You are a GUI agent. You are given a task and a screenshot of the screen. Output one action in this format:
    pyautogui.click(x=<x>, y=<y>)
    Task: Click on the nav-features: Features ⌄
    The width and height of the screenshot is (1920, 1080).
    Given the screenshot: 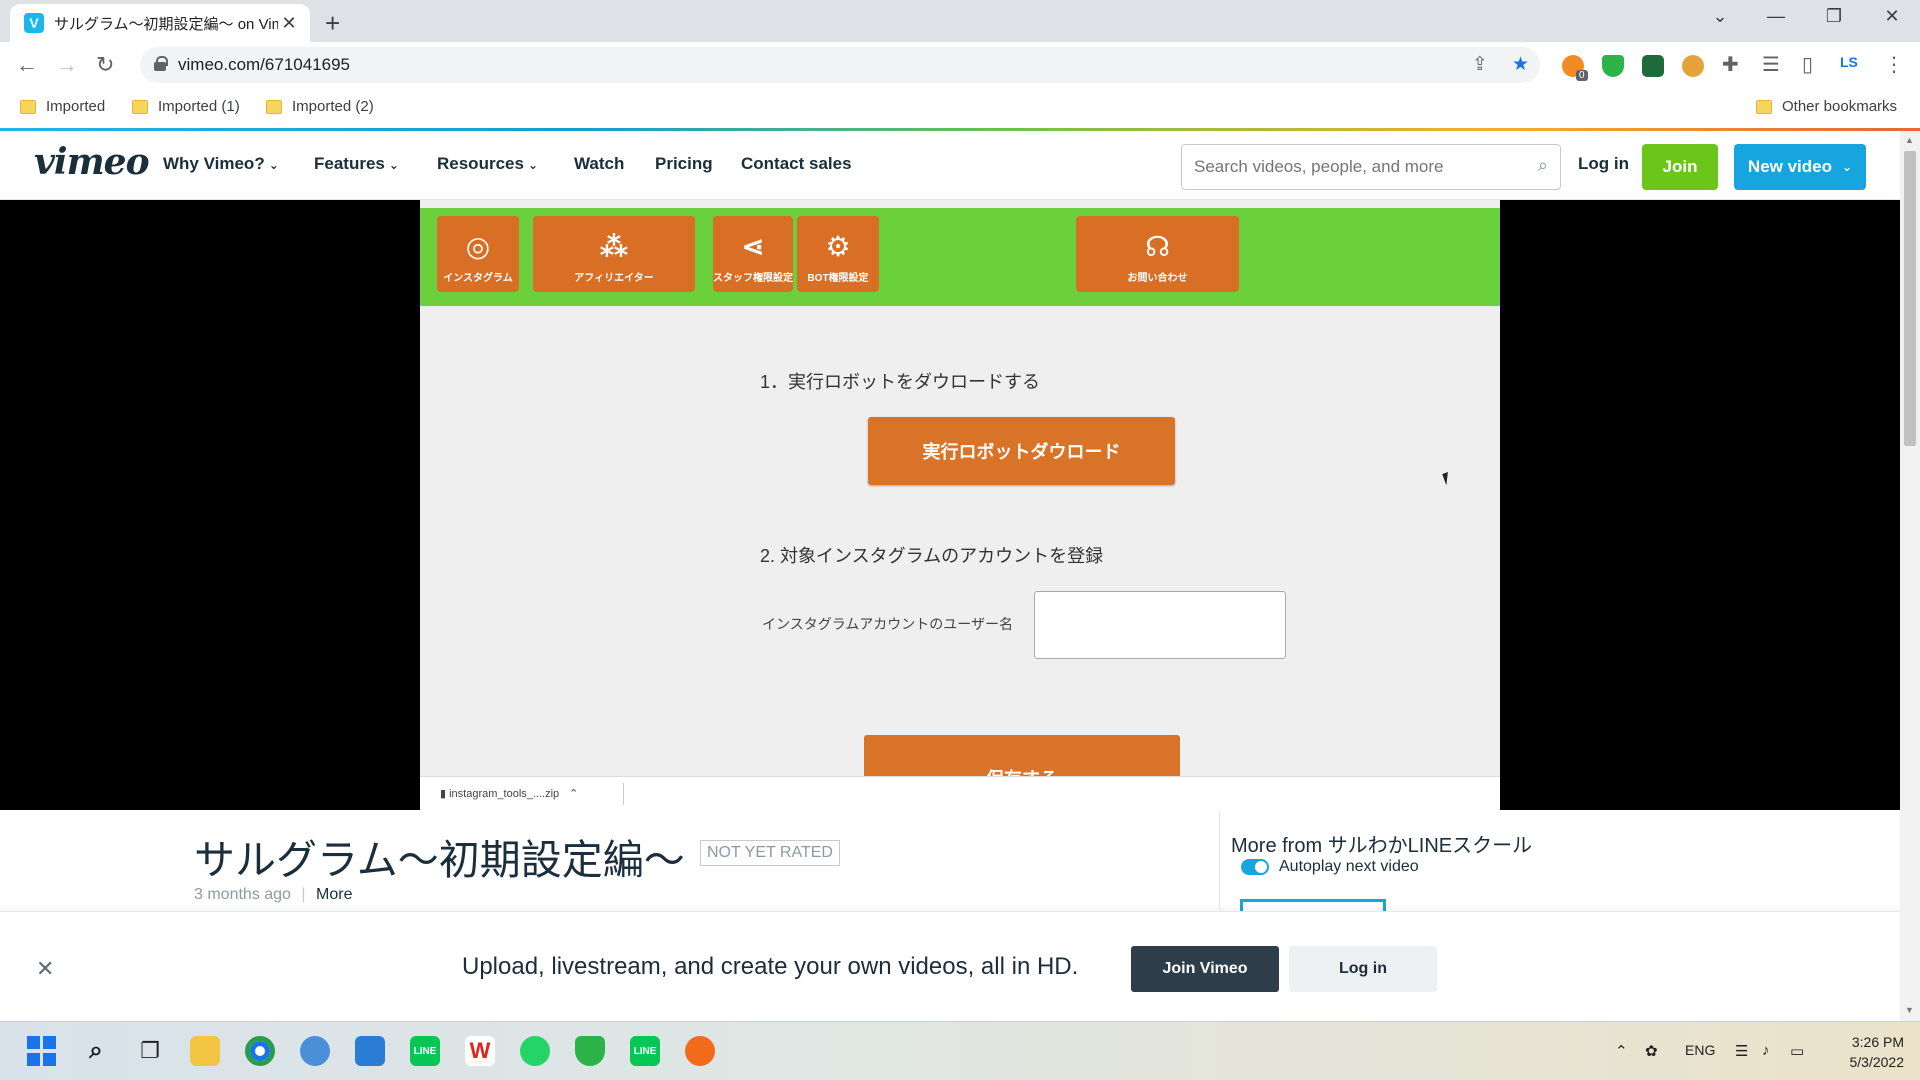 What is the action you would take?
    pyautogui.click(x=356, y=164)
    